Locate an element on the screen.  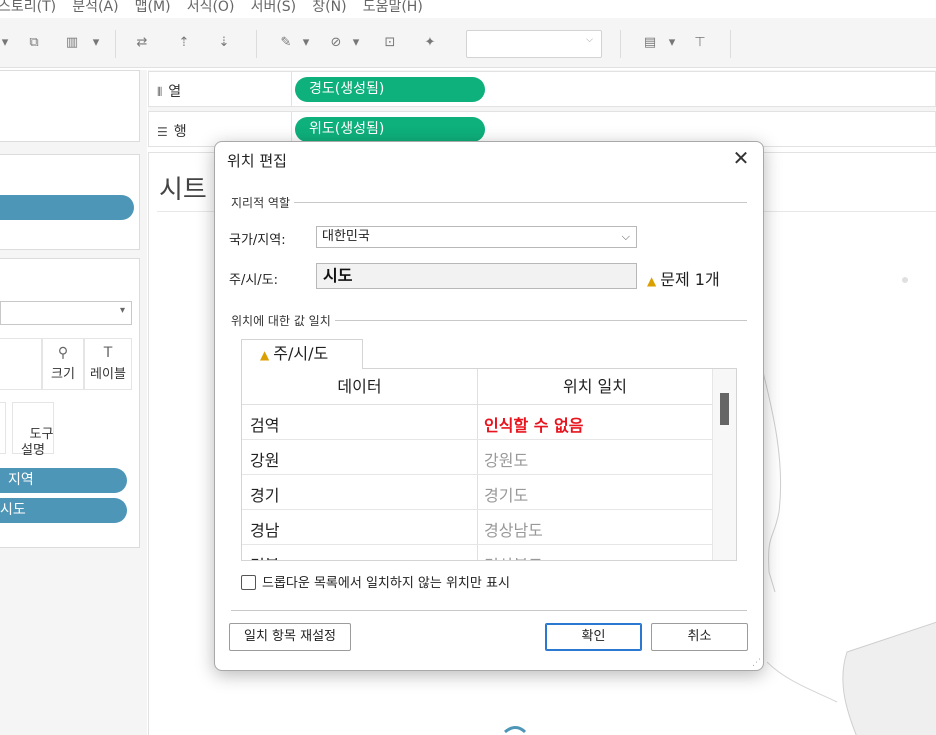
tooltip-mark-button: 도구 설명 is located at coordinates (33, 430).